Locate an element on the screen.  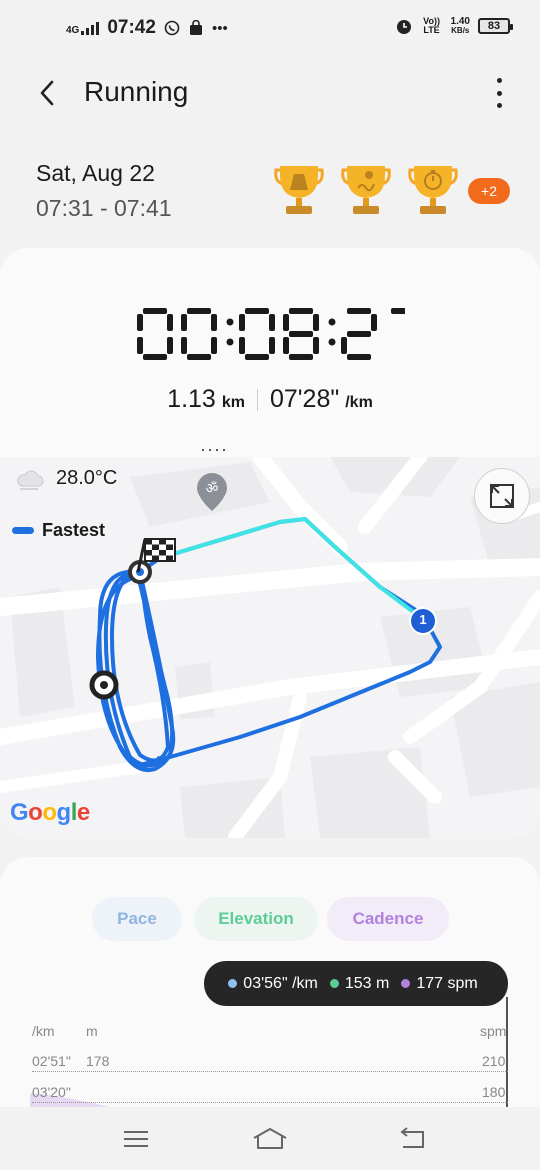
time-range: 07:31 - 07:41 is located at coordinates (104, 208).